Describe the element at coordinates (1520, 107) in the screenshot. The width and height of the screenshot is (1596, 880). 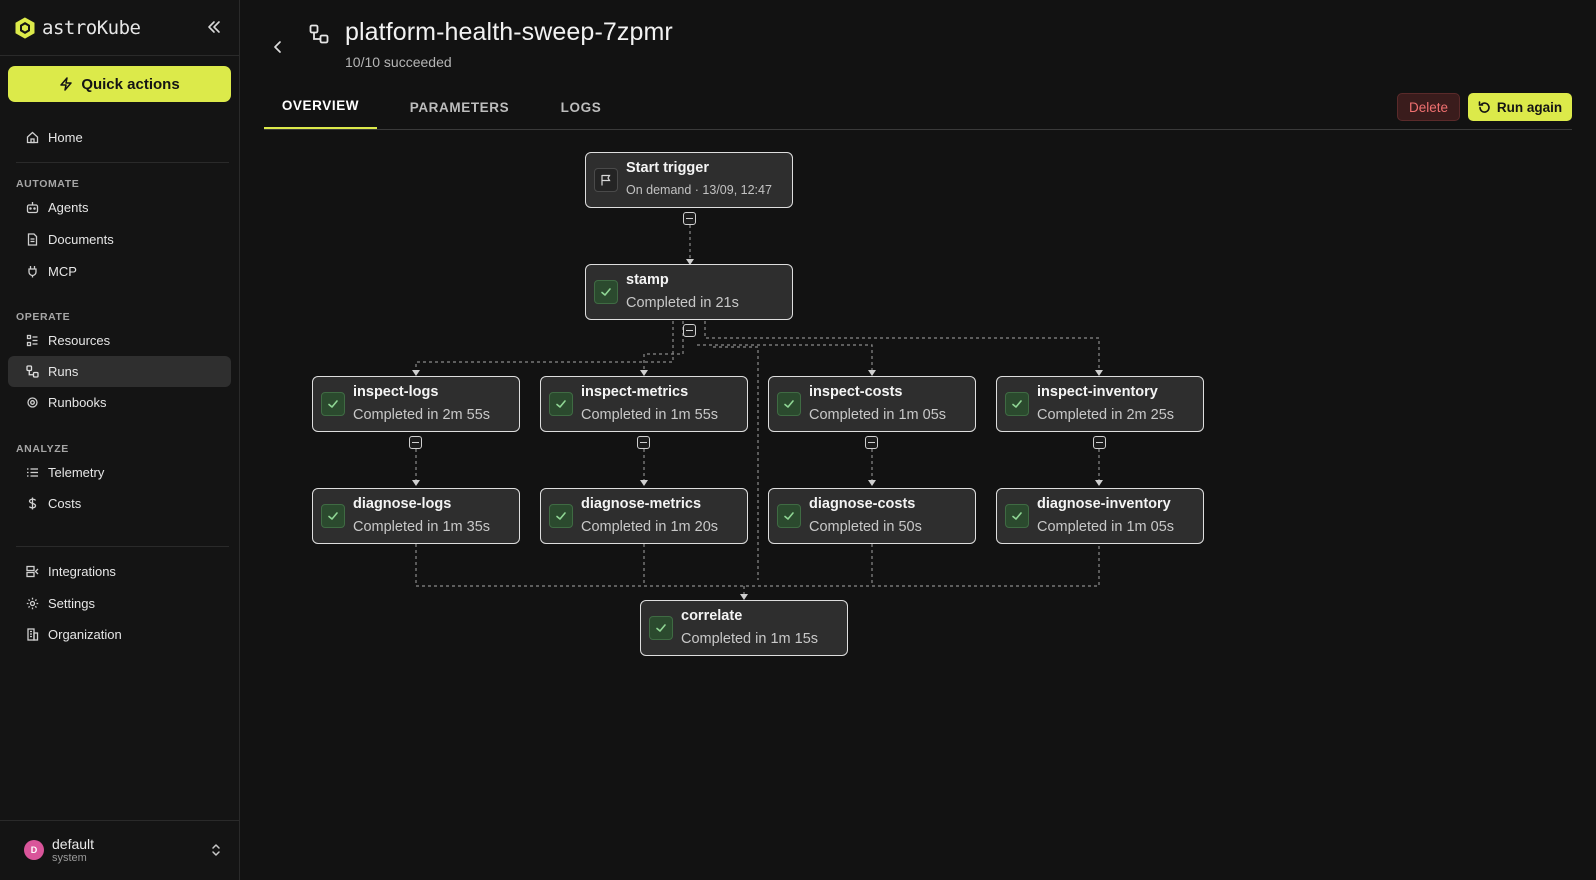
I see `run-again-button: Run again` at that location.